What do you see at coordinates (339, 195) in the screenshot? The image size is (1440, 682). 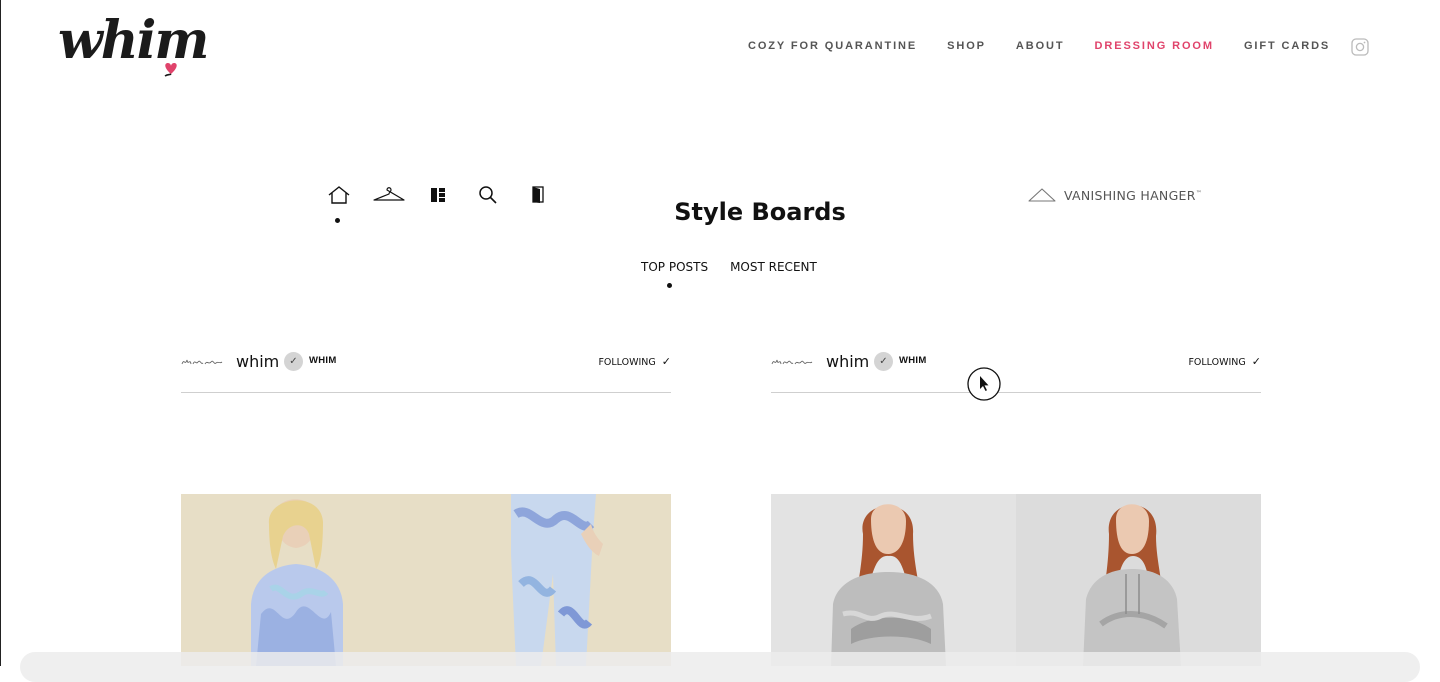 I see `home-icon` at bounding box center [339, 195].